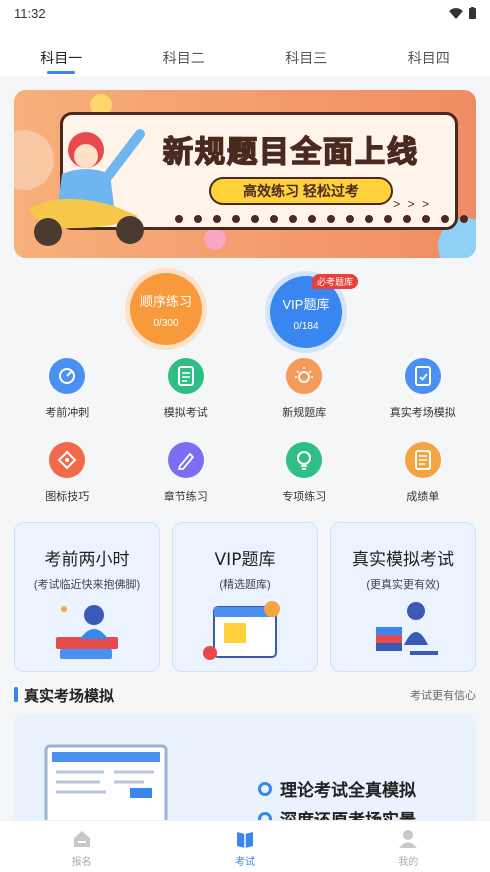 The height and width of the screenshot is (872, 490). I want to click on card-subtitle: (精选题库), so click(245, 585).